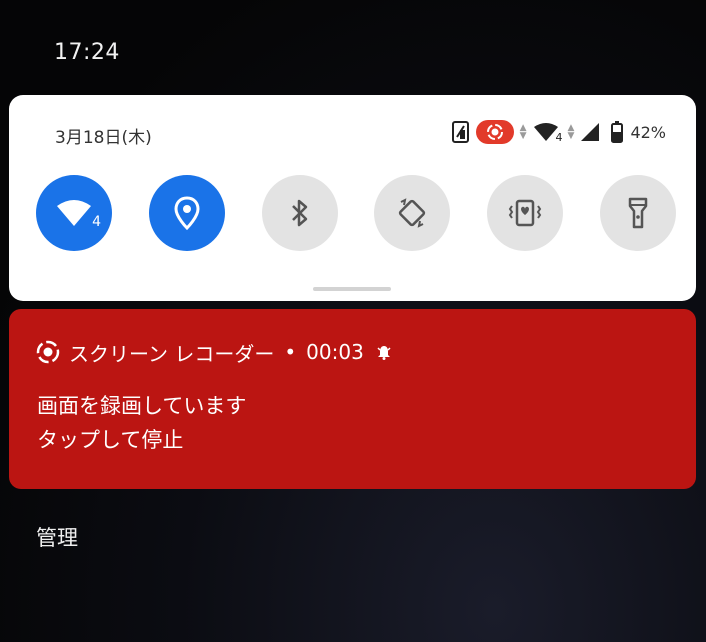 The image size is (706, 642). I want to click on bluetooth-icon, so click(300, 213).